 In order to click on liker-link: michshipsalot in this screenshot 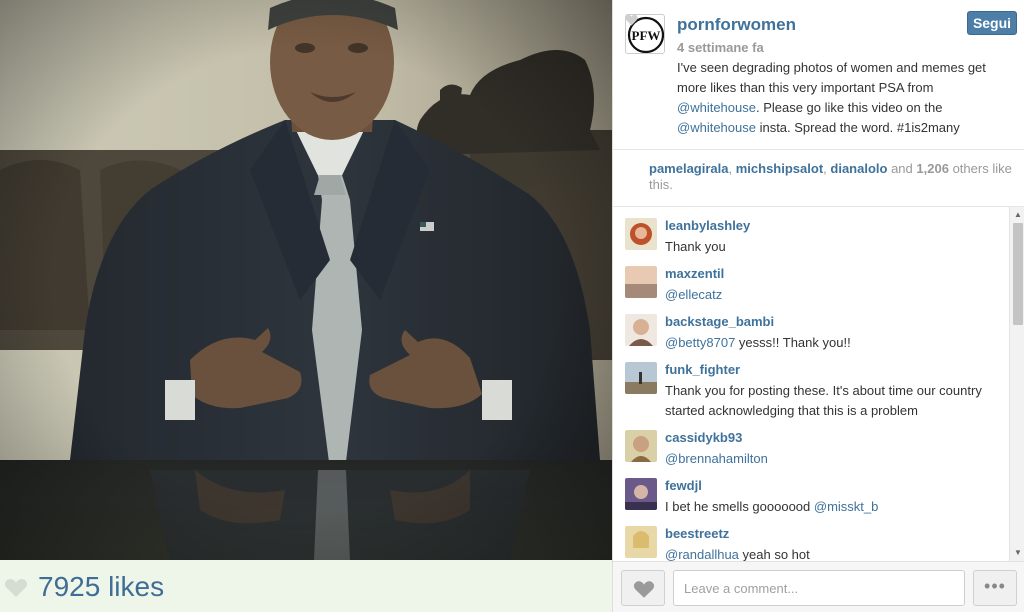, I will do `click(779, 168)`.